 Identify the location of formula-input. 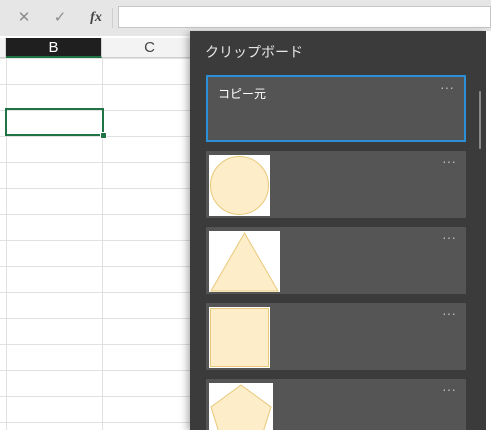
(304, 17).